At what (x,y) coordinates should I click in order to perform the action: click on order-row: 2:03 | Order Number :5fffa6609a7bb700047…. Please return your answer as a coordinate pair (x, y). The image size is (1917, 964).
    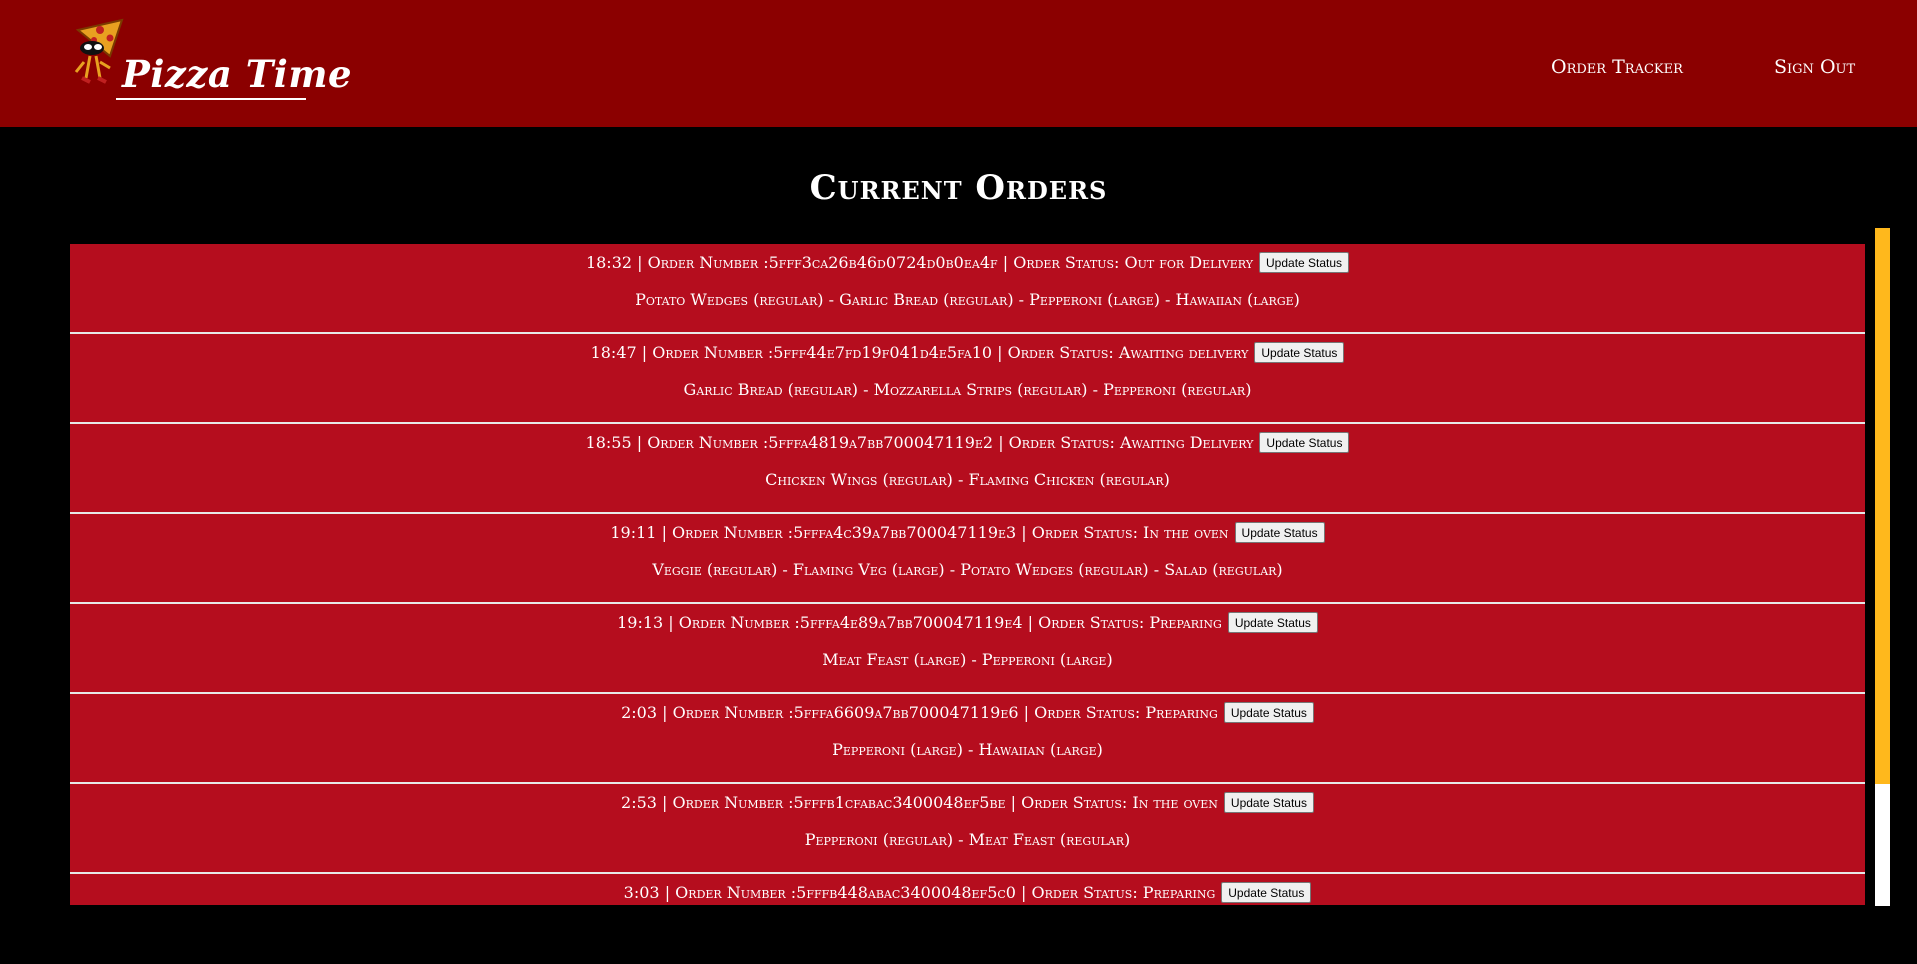
    Looking at the image, I should click on (967, 739).